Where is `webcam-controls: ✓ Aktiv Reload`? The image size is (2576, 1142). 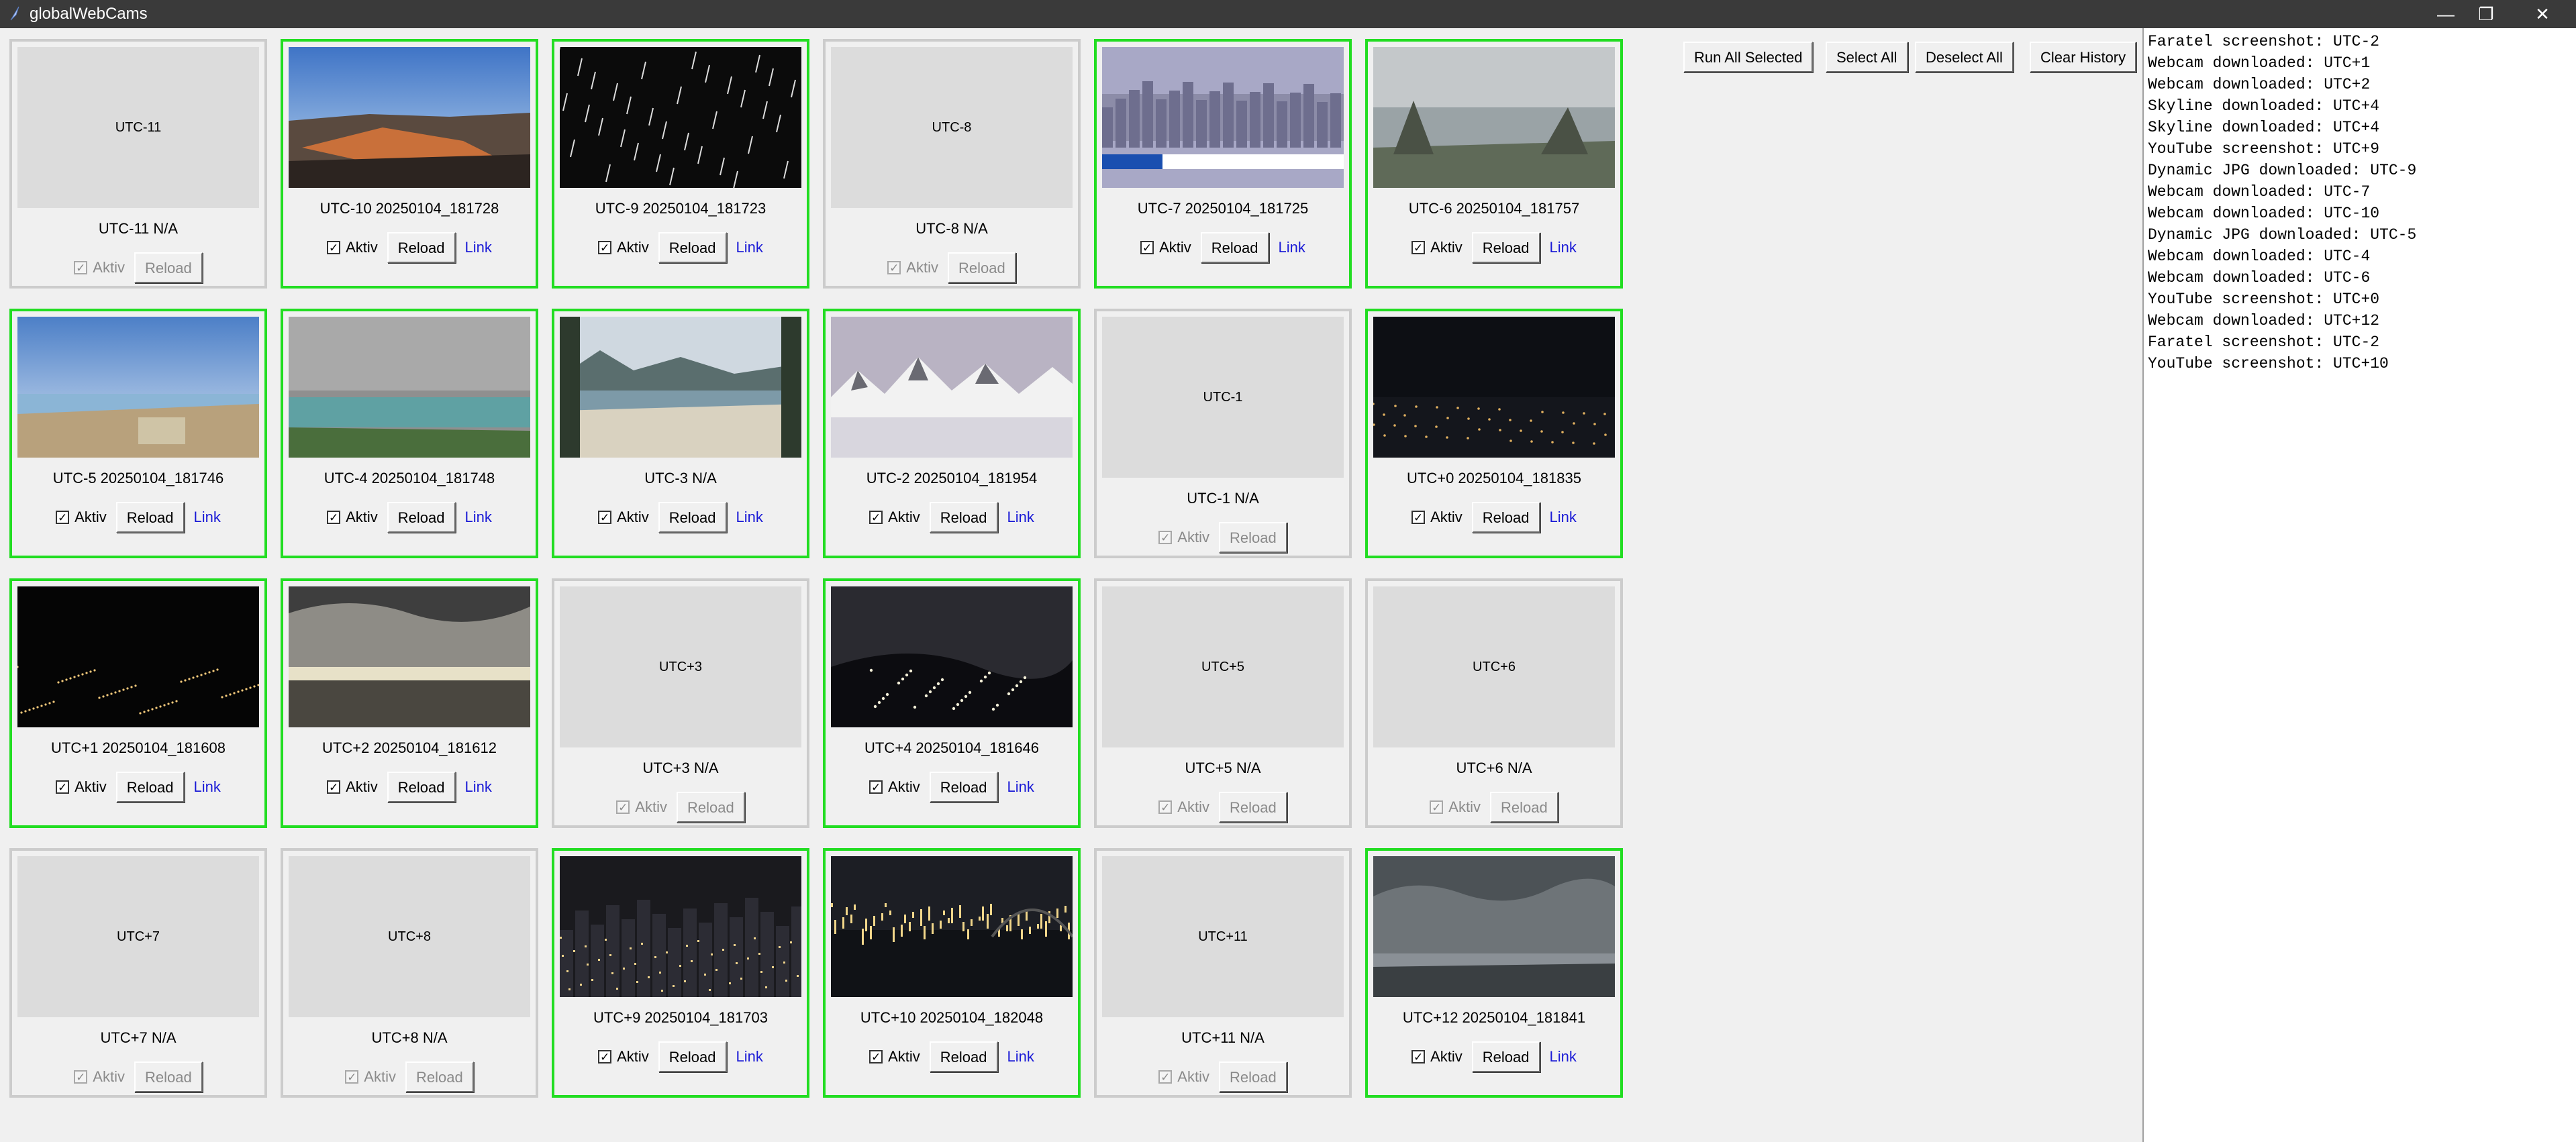
webcam-controls: ✓ Aktiv Reload is located at coordinates (138, 267).